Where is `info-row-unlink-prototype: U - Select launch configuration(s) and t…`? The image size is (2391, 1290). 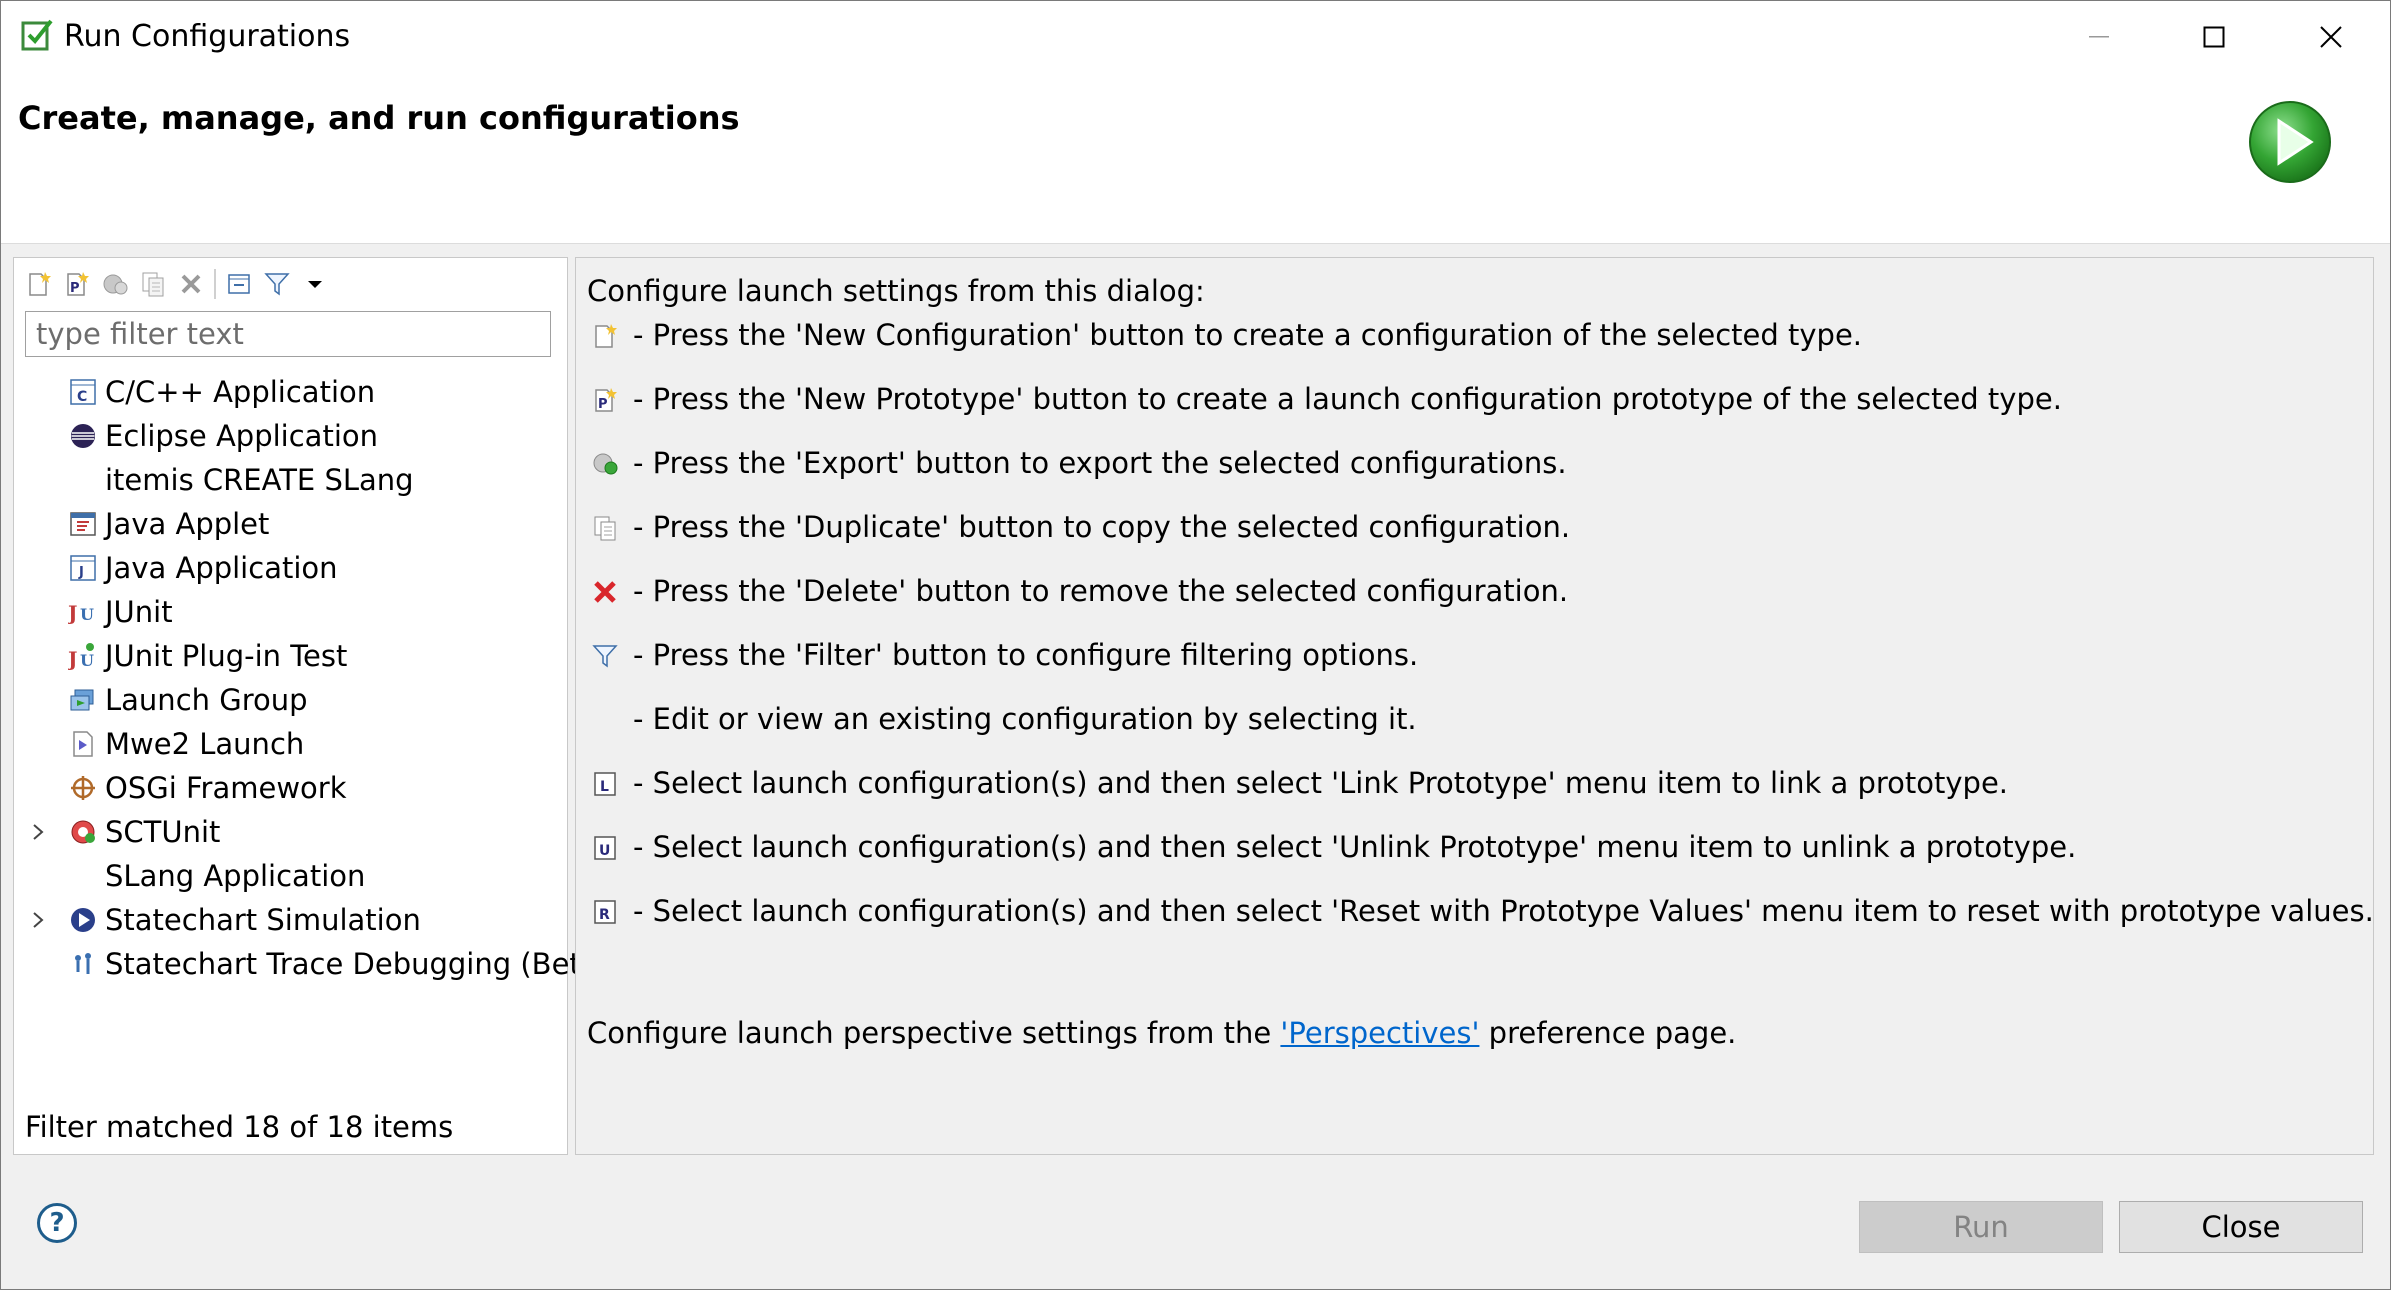 info-row-unlink-prototype: U - Select launch configuration(s) and t… is located at coordinates (1471, 848).